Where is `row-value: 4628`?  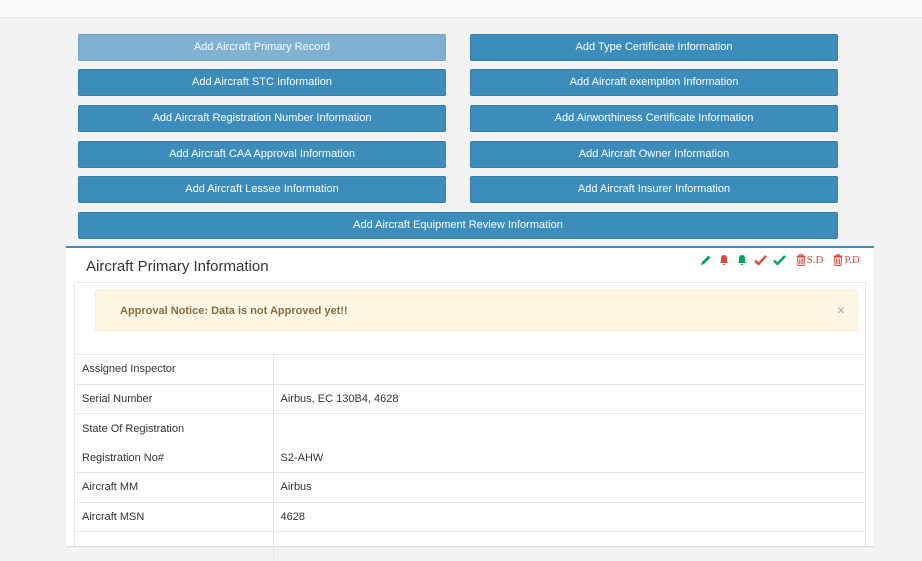
row-value: 4628 is located at coordinates (569, 517).